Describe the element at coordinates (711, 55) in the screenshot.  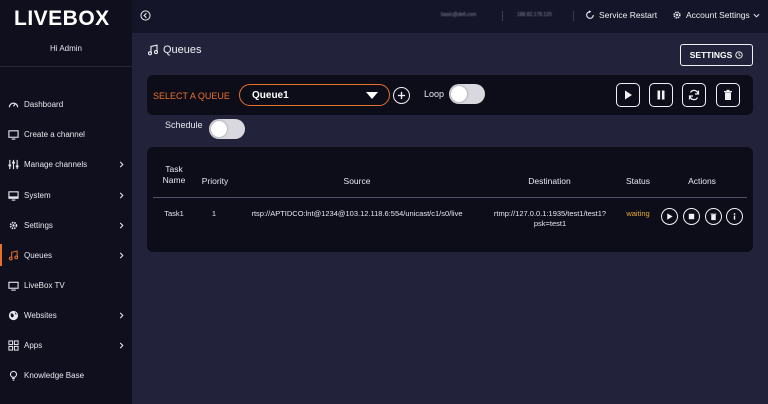
I see `settings-button-label: SETTINGS` at that location.